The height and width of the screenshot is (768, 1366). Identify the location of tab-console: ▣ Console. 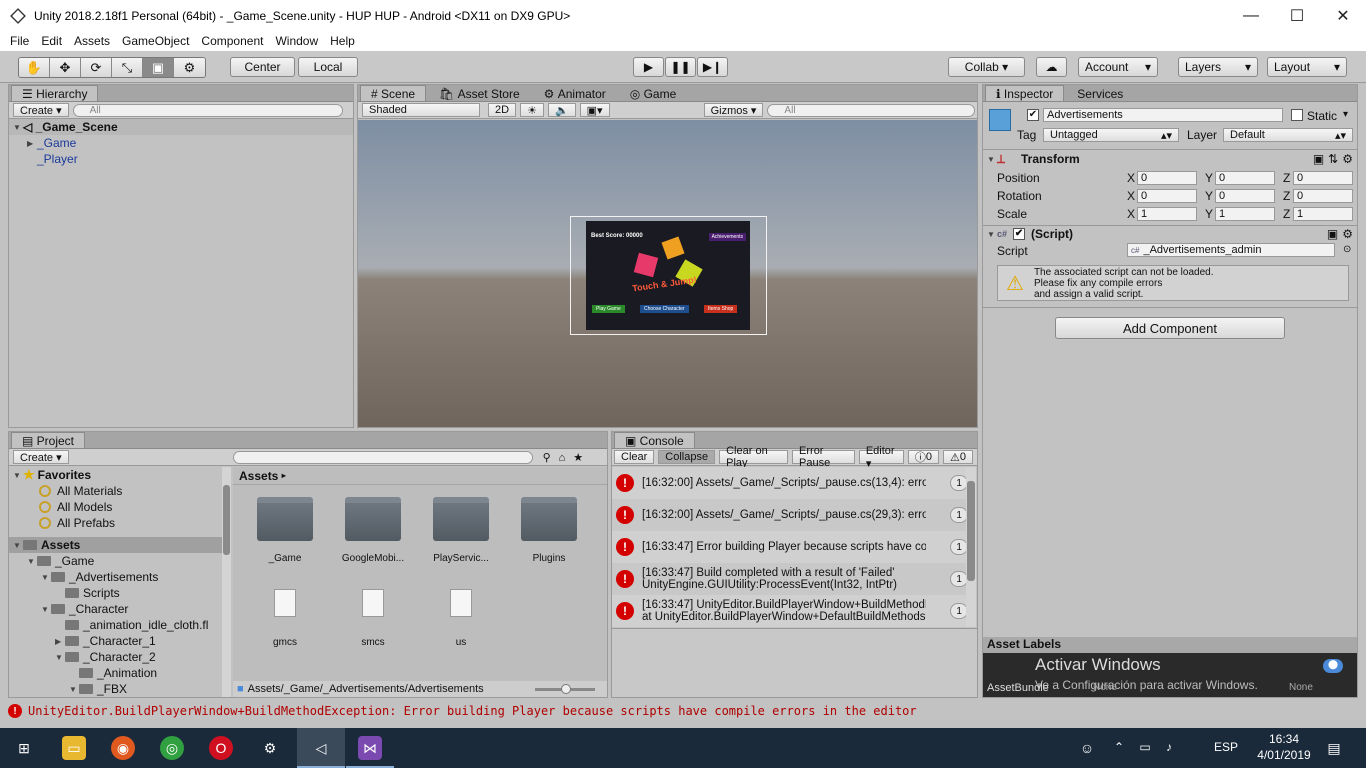
(654, 440).